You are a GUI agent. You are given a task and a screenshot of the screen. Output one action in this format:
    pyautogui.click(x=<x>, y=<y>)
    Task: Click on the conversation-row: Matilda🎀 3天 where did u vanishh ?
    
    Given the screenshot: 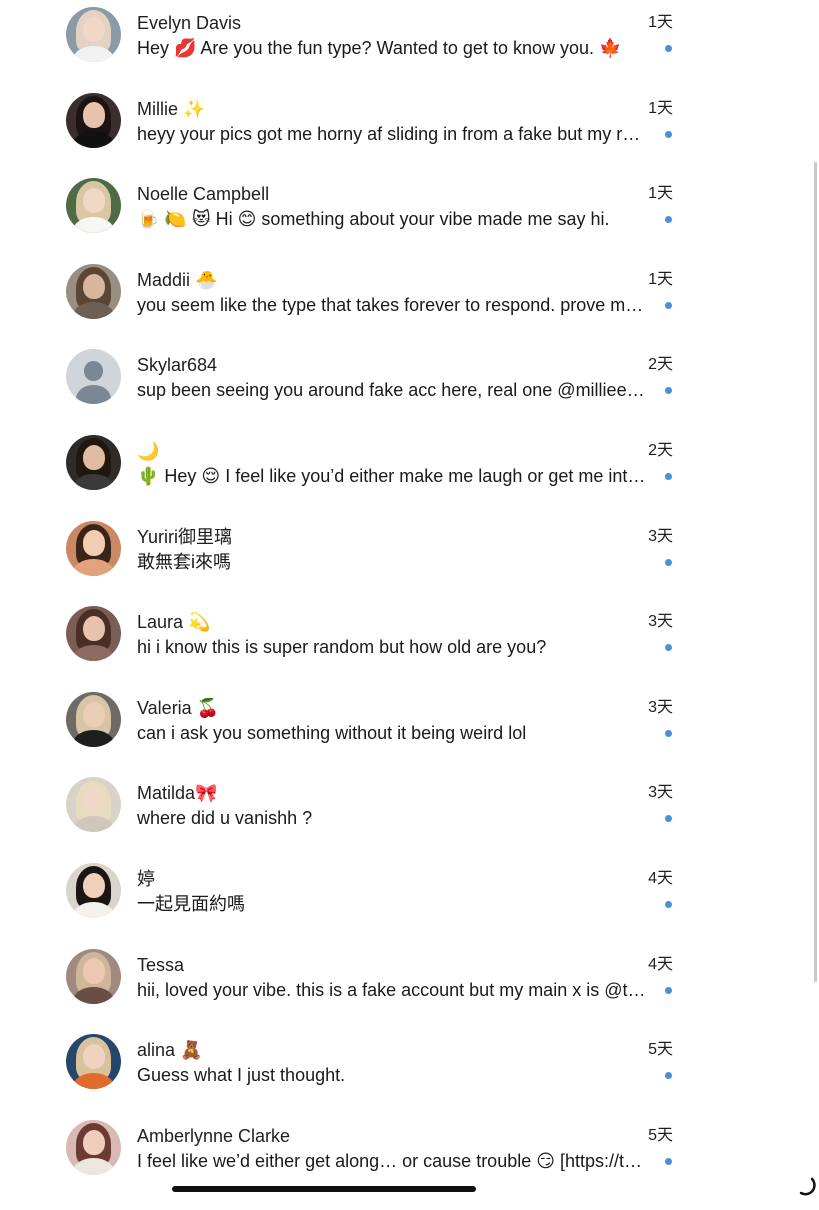 What is the action you would take?
    pyautogui.click(x=350, y=822)
    